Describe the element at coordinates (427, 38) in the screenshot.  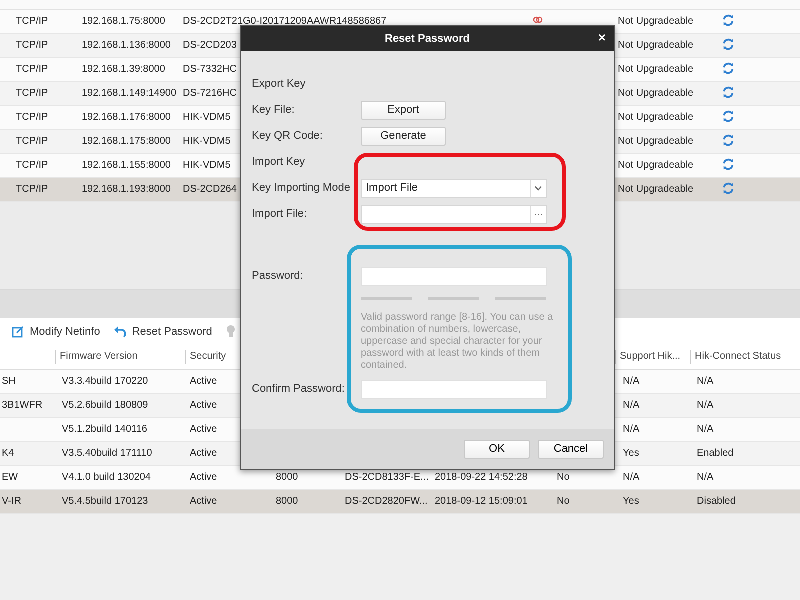
I see `dialog-title: Reset Password` at that location.